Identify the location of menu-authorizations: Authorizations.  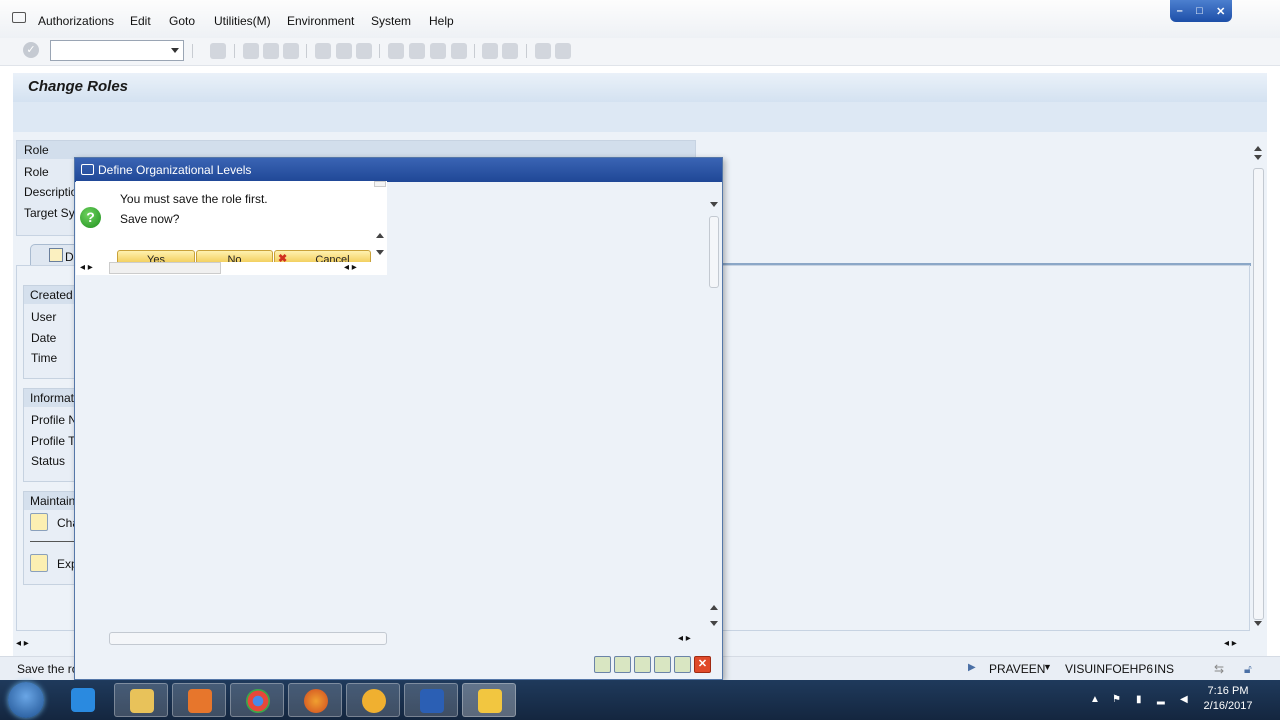
(76, 21).